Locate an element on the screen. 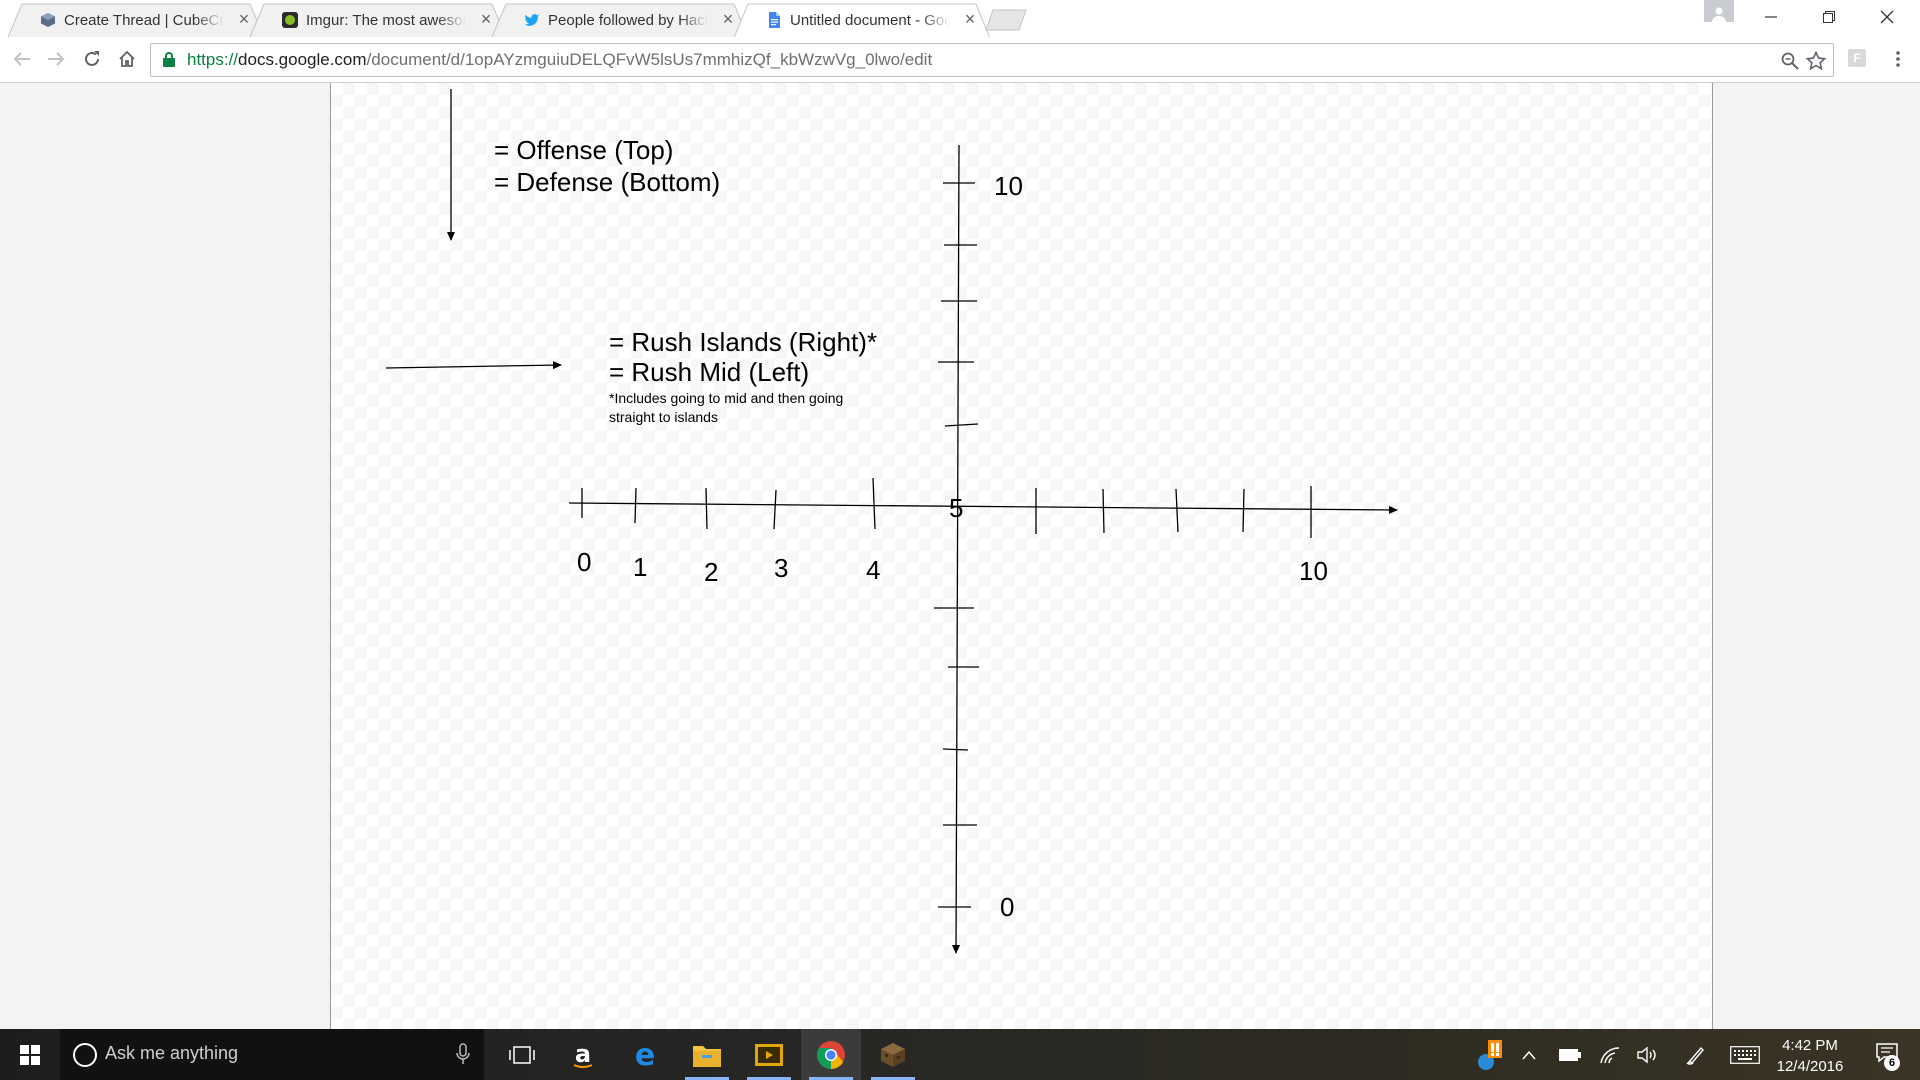  close-icon is located at coordinates (1887, 17).